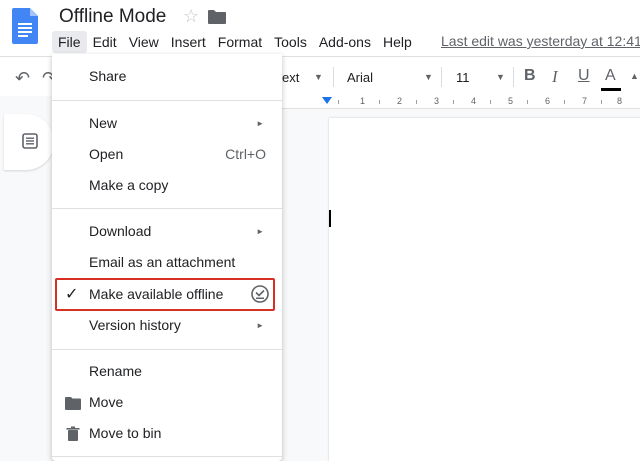 The height and width of the screenshot is (461, 640). Describe the element at coordinates (345, 42) in the screenshot. I see `menu-addons: Add-ons` at that location.